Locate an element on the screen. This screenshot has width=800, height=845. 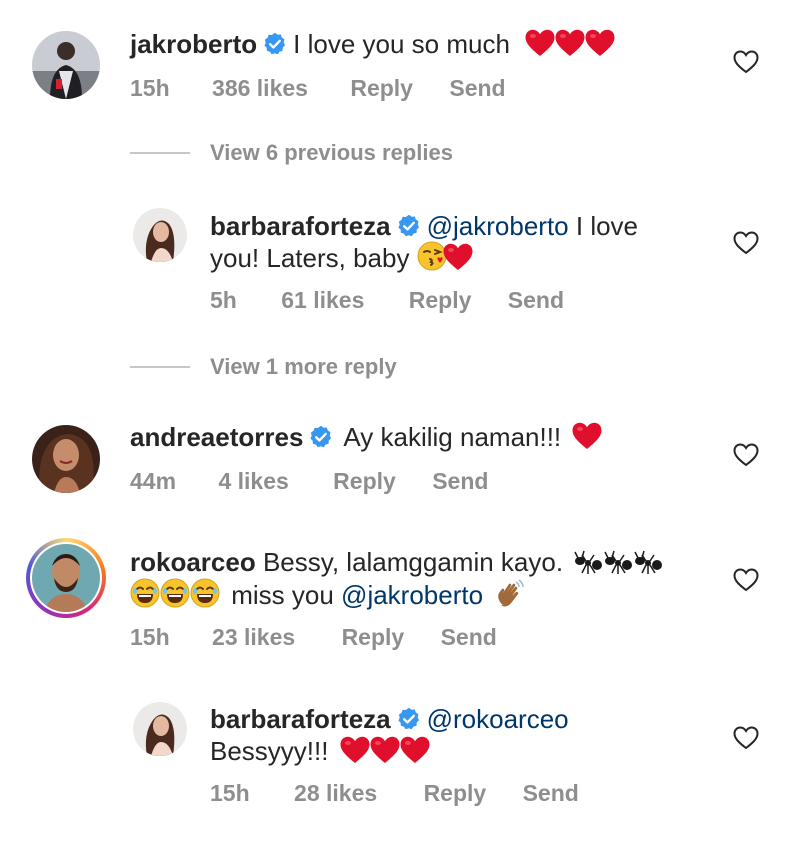
username: rokoarceo is located at coordinates (193, 562).